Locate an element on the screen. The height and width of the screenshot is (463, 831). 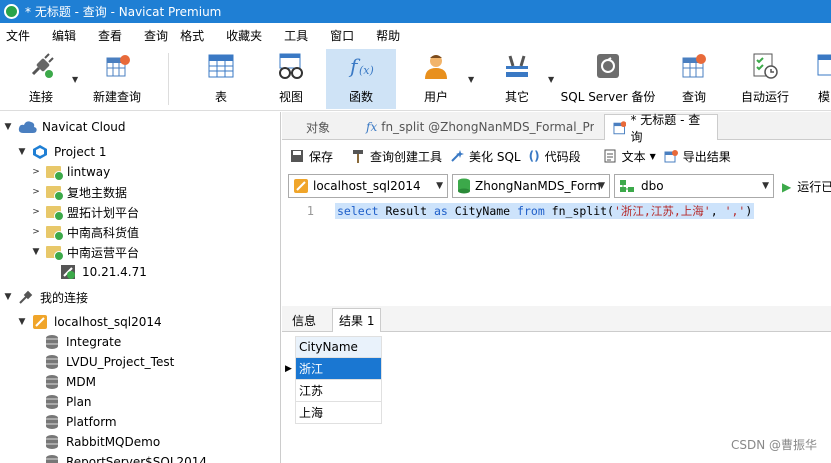
tab-objects: 对象 is located at coordinates (328, 127).